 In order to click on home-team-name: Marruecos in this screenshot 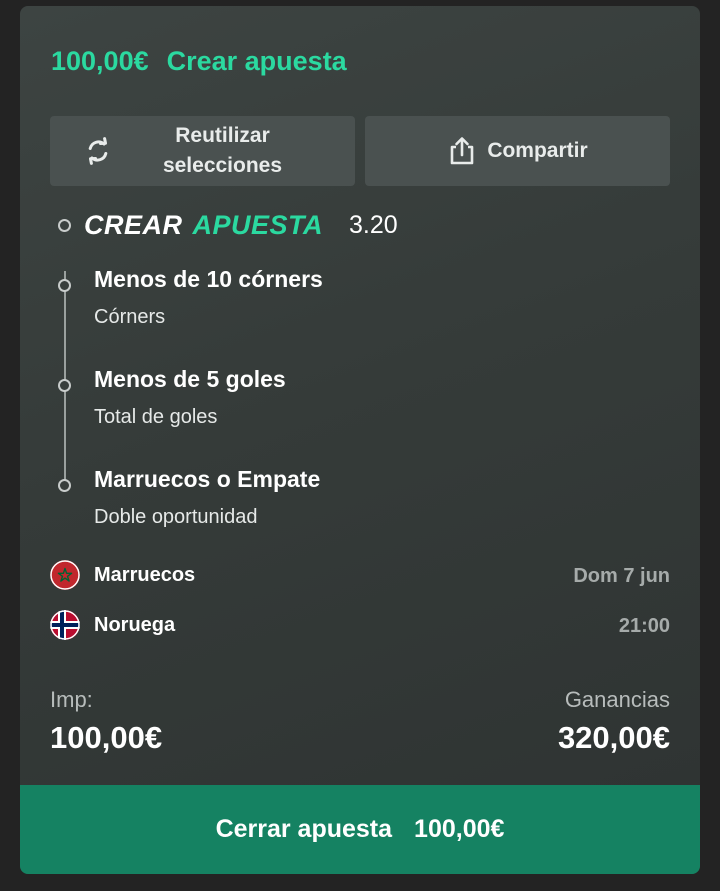, I will do `click(145, 575)`.